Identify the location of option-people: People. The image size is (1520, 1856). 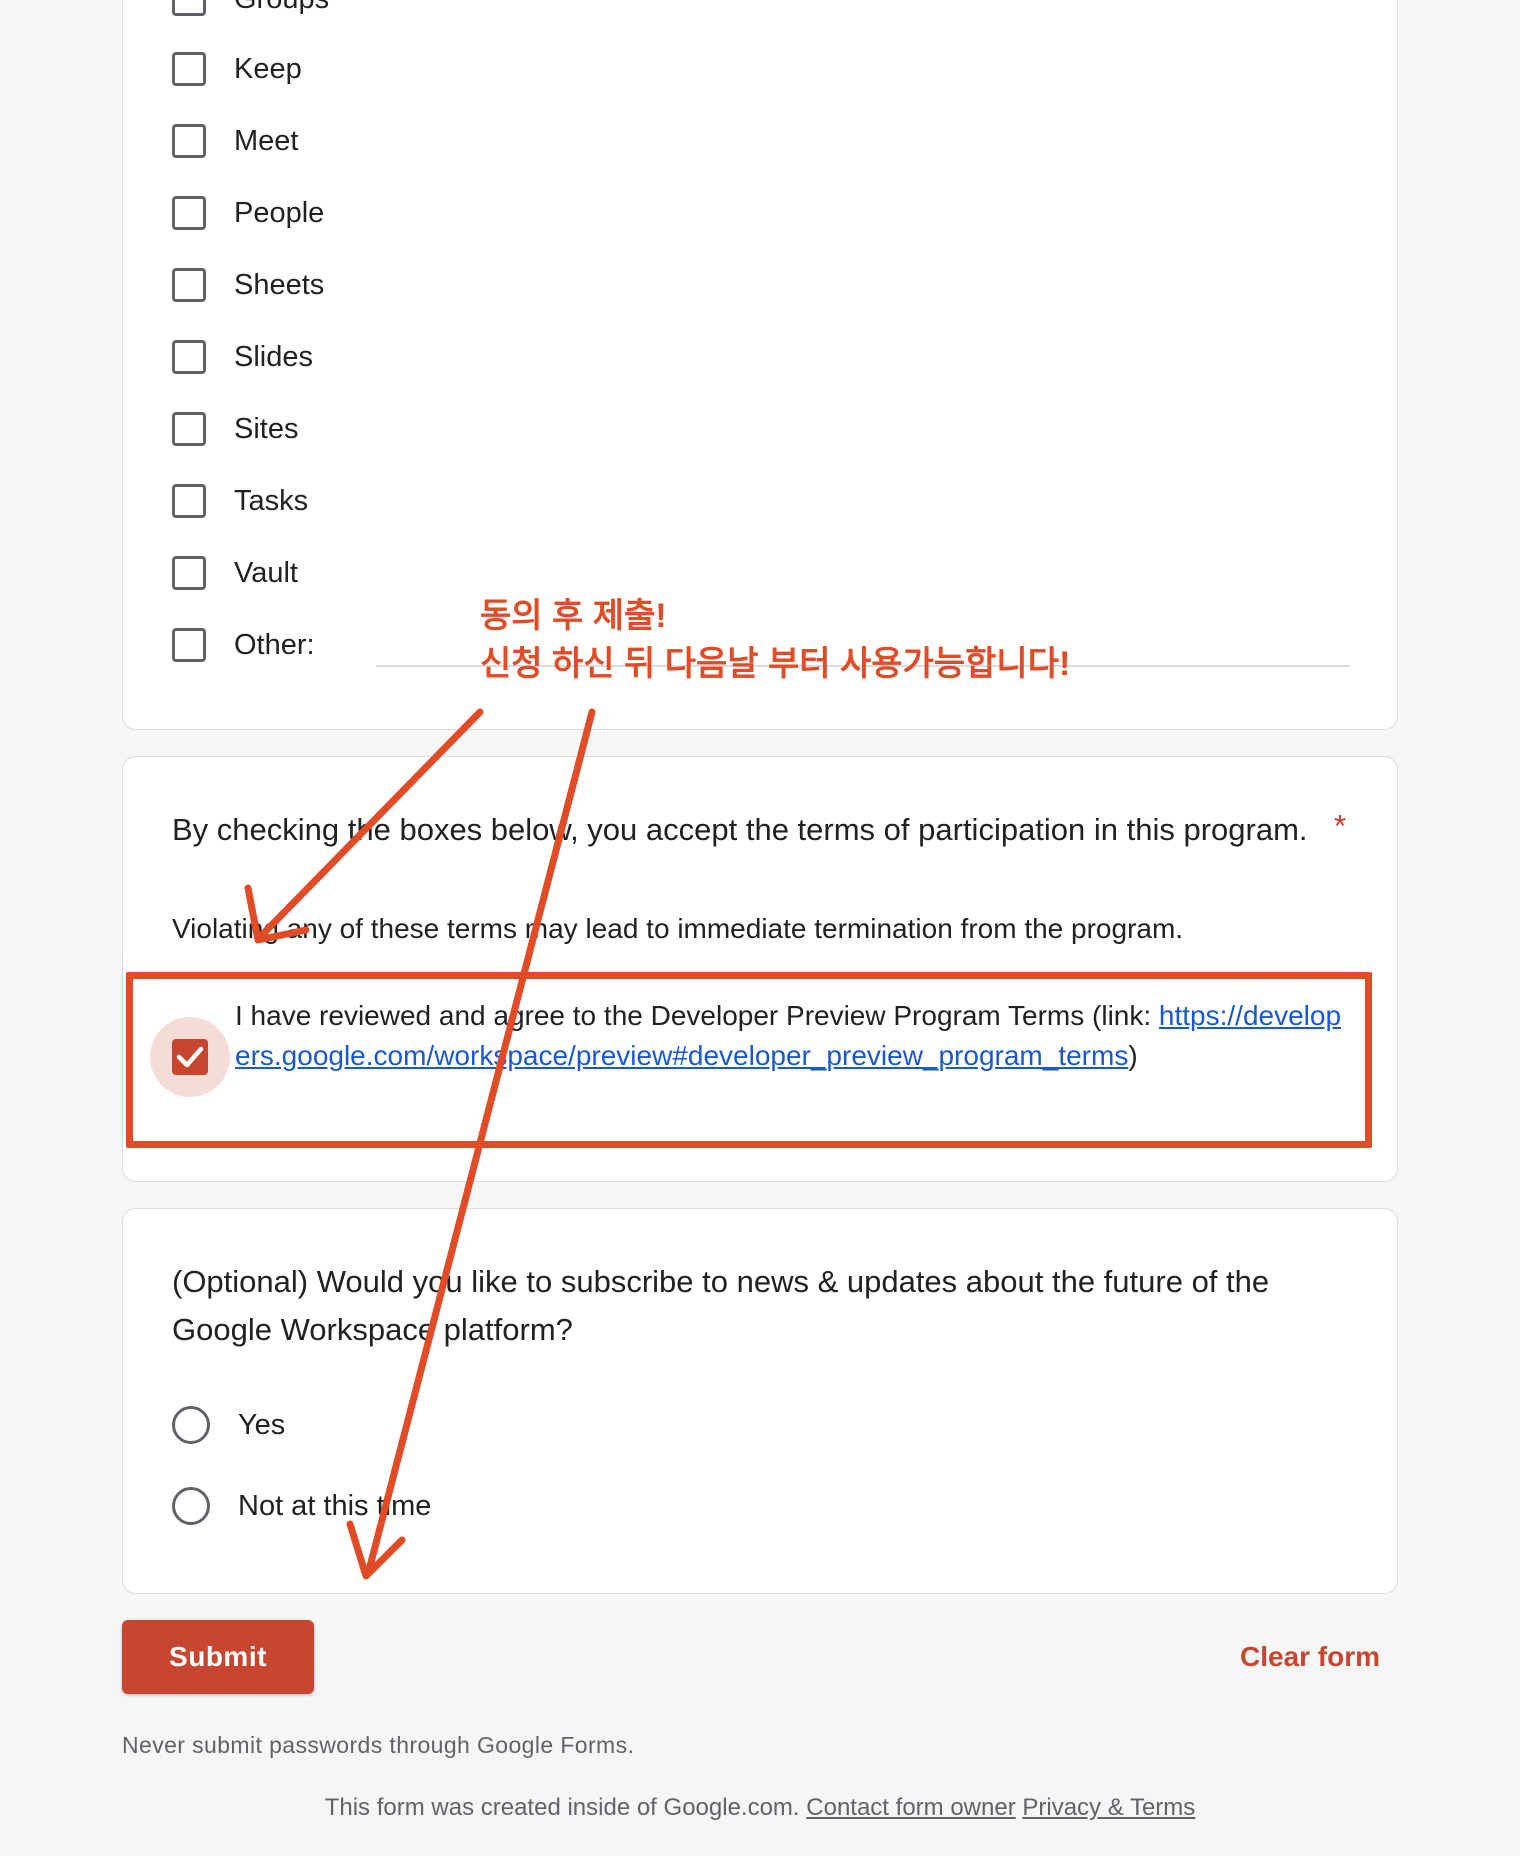
(248, 213).